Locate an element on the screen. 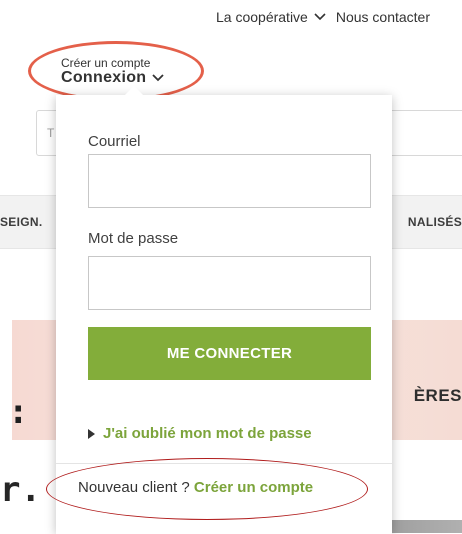  new-client-prompt: Nouveau client ? Créer un compte is located at coordinates (195, 487).